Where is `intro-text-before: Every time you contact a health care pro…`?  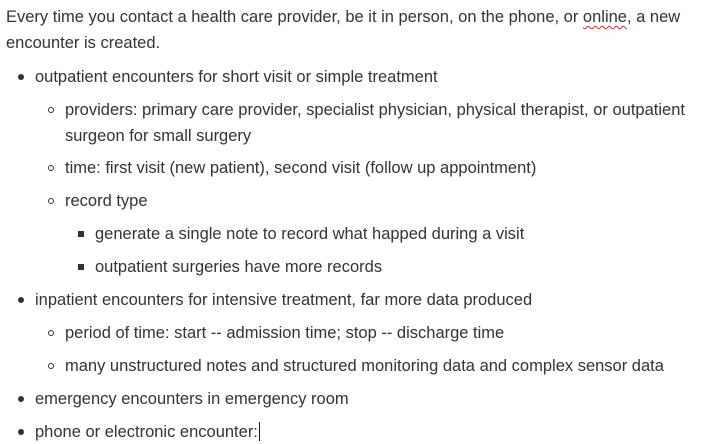
intro-text-before: Every time you contact a health care pro… is located at coordinates (294, 17).